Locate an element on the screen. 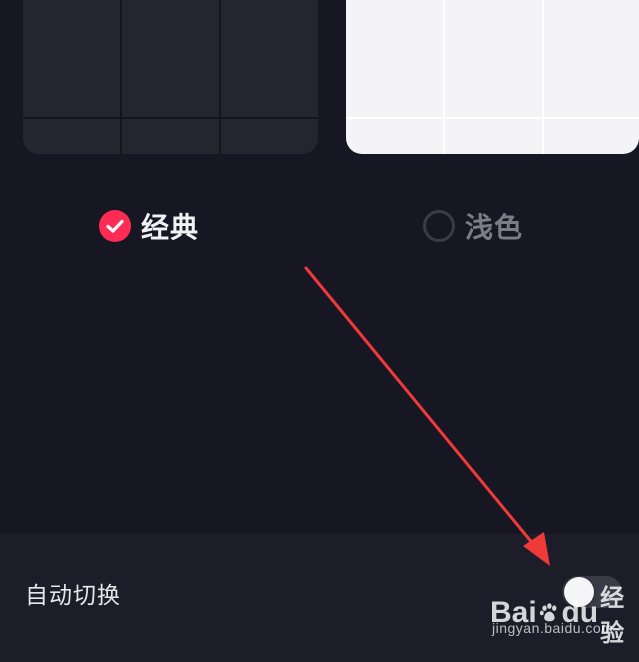 Image resolution: width=639 pixels, height=662 pixels. auto-switch-label: 自动切换 is located at coordinates (73, 596).